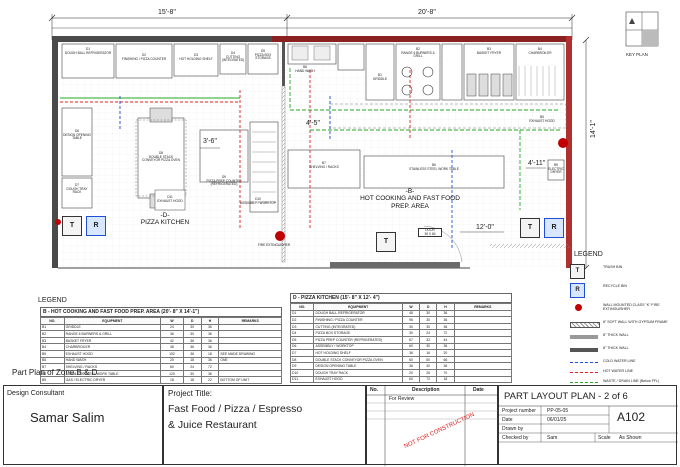  What do you see at coordinates (172, 353) in the screenshot?
I see `table-cell: 192` at bounding box center [172, 353].